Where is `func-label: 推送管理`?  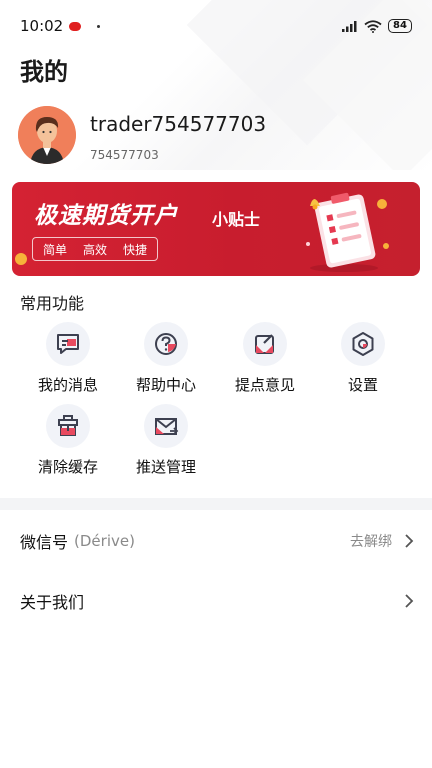
func-label: 推送管理 is located at coordinates (165, 467).